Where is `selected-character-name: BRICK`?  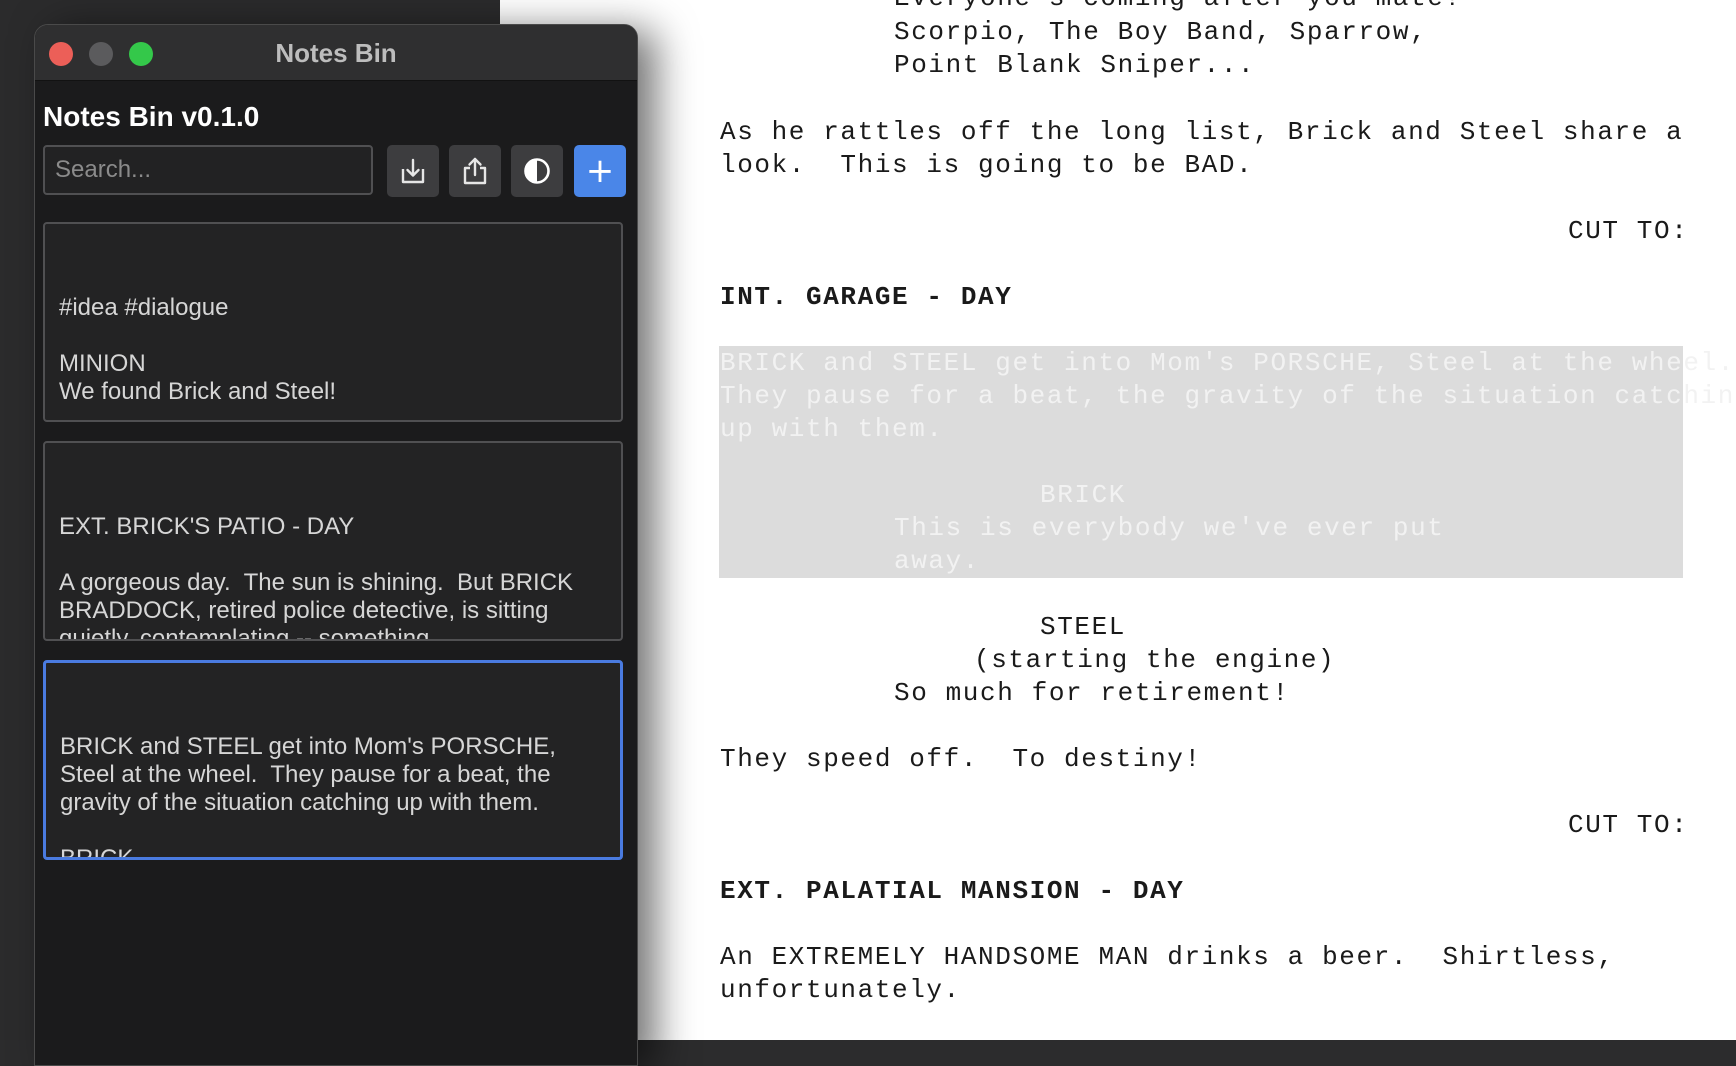
selected-character-name: BRICK is located at coordinates (1083, 495).